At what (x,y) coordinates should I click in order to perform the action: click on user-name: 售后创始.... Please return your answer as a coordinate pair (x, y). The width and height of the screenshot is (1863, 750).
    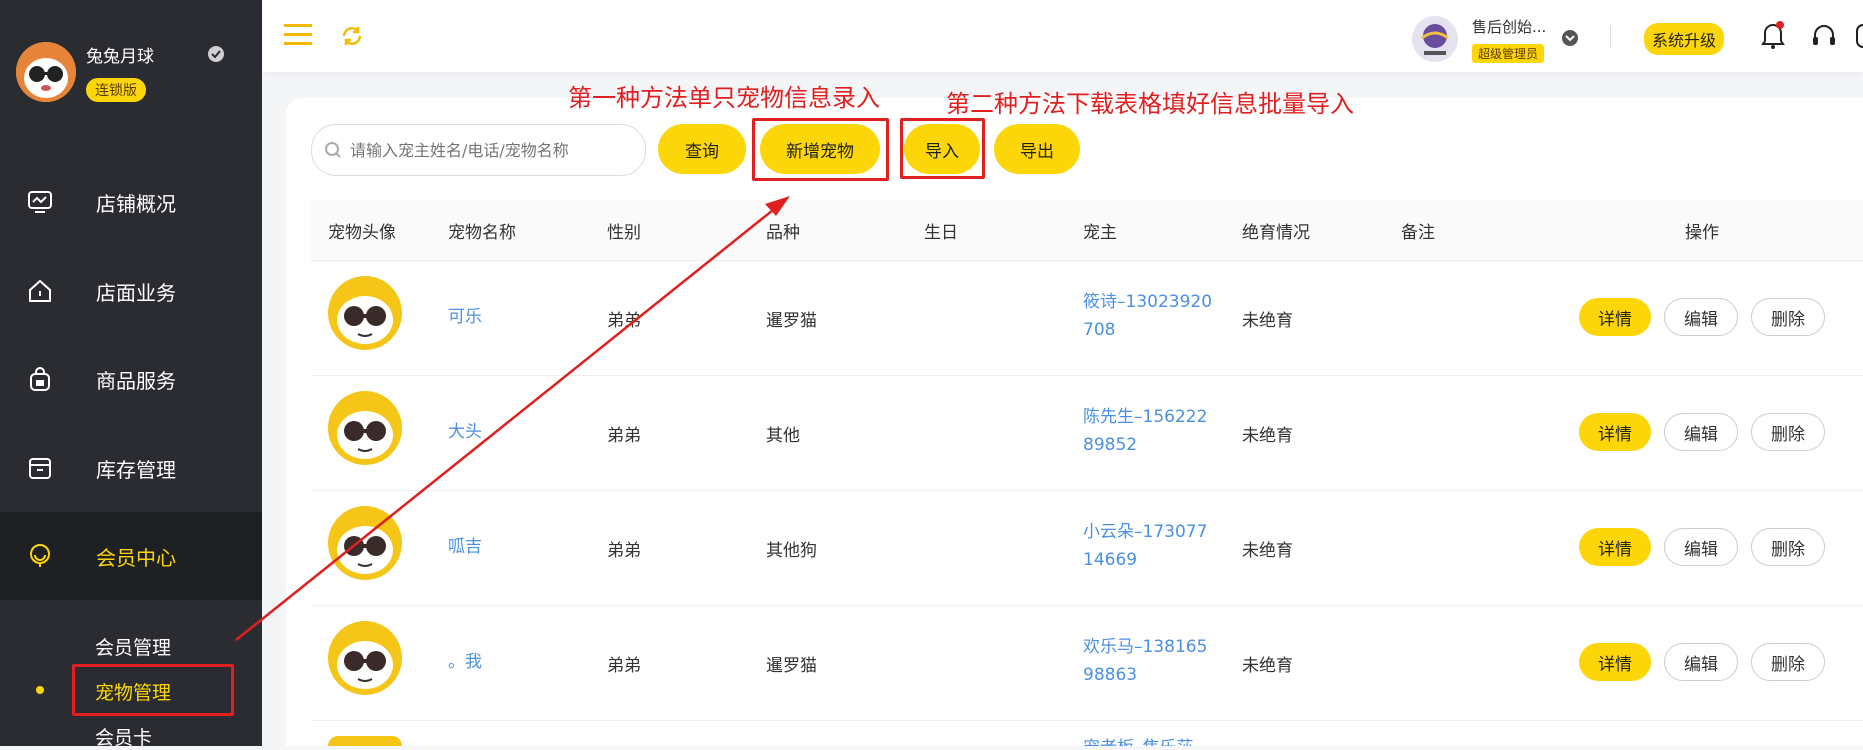
    Looking at the image, I should click on (1509, 27).